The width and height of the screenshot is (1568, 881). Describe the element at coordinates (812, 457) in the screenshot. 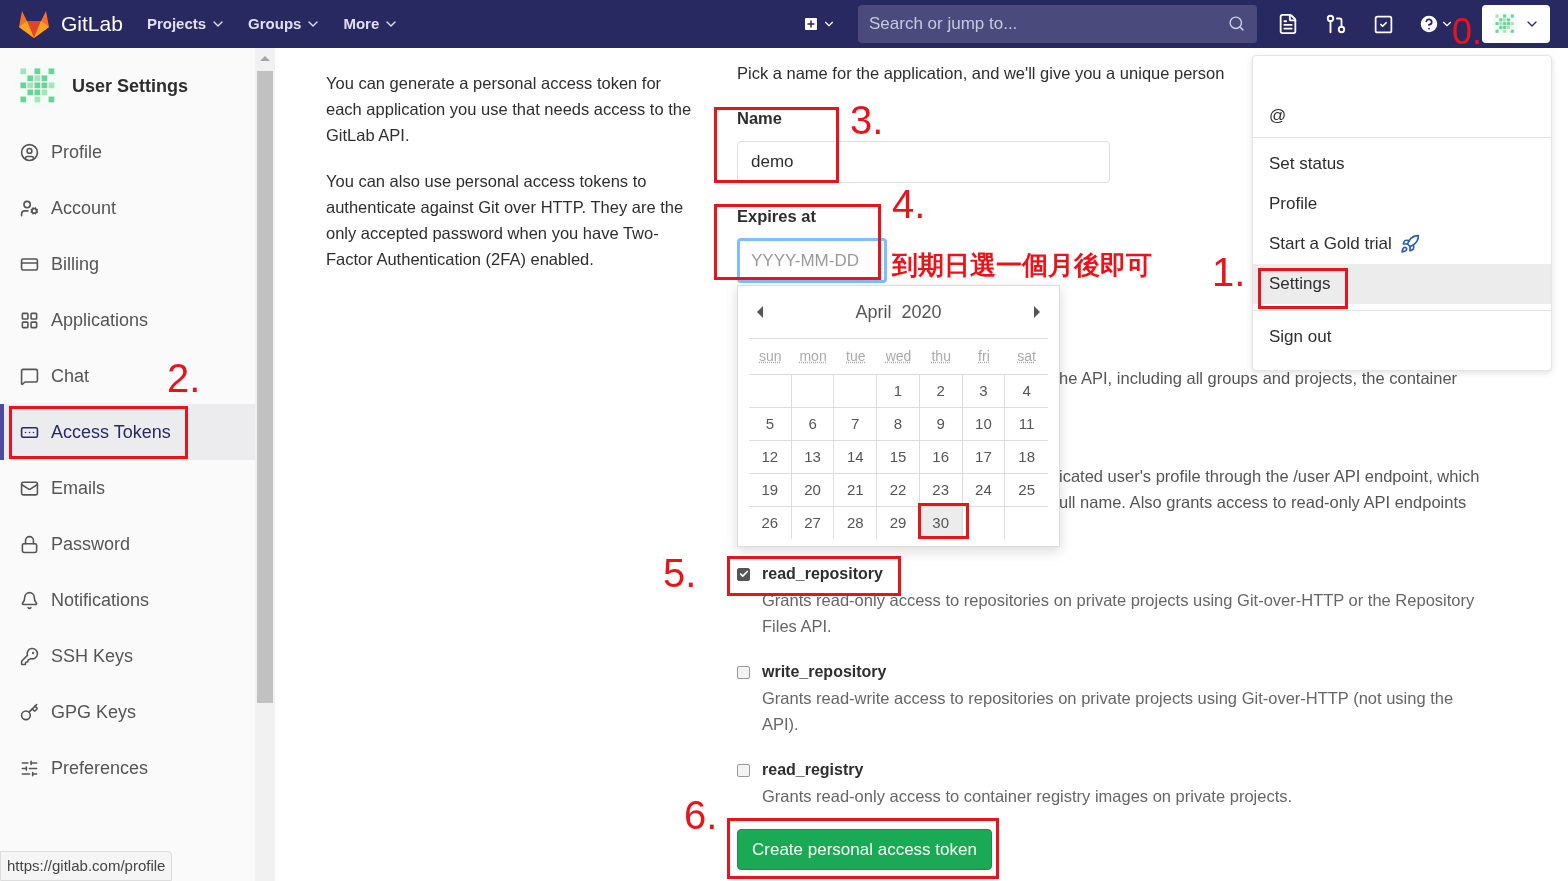

I see `calendar-day: 13` at that location.